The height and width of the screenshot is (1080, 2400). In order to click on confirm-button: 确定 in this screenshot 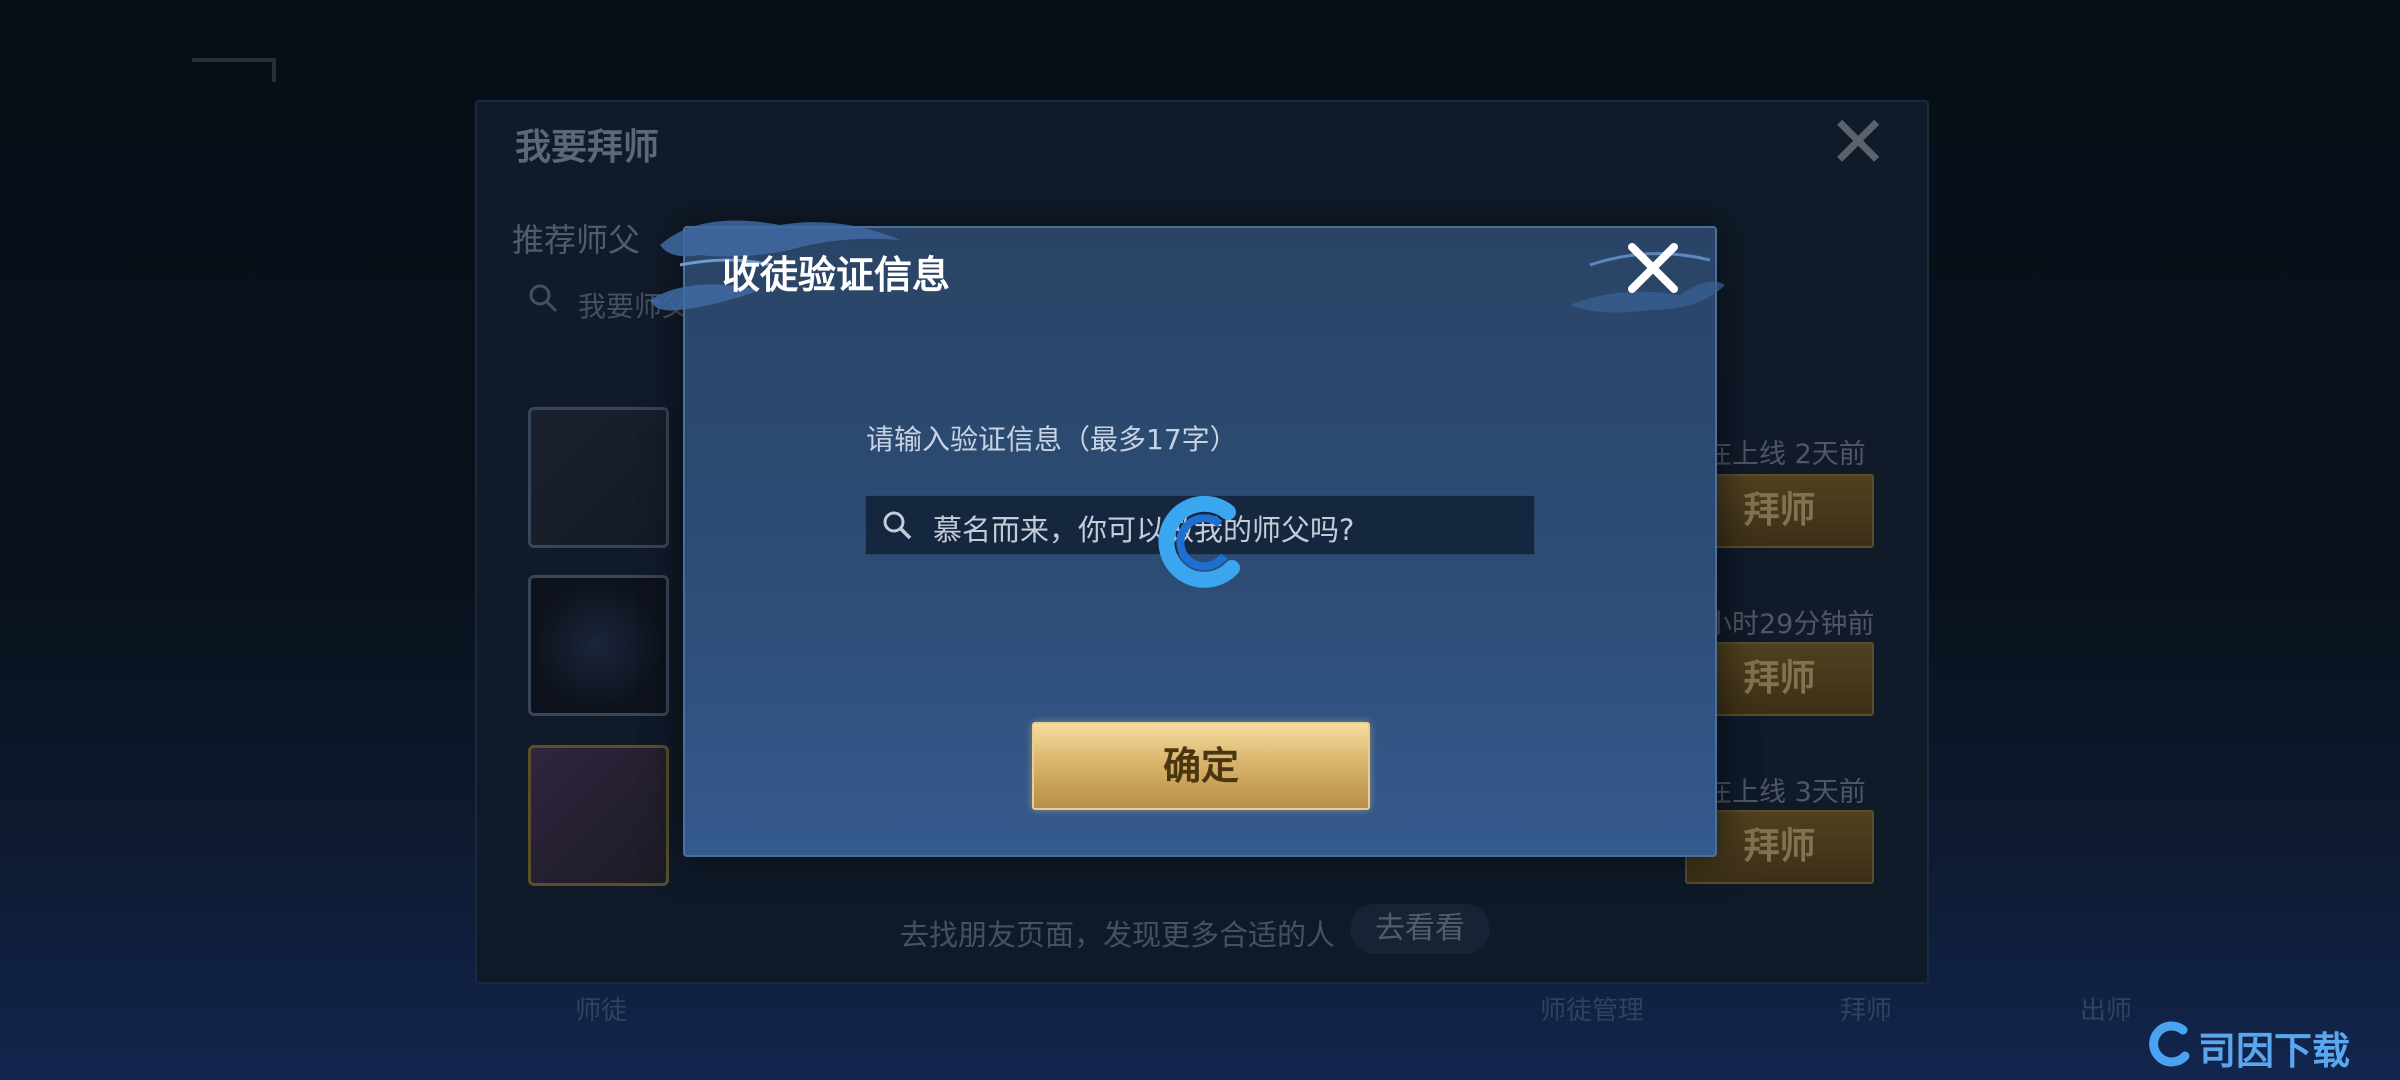, I will do `click(1201, 766)`.